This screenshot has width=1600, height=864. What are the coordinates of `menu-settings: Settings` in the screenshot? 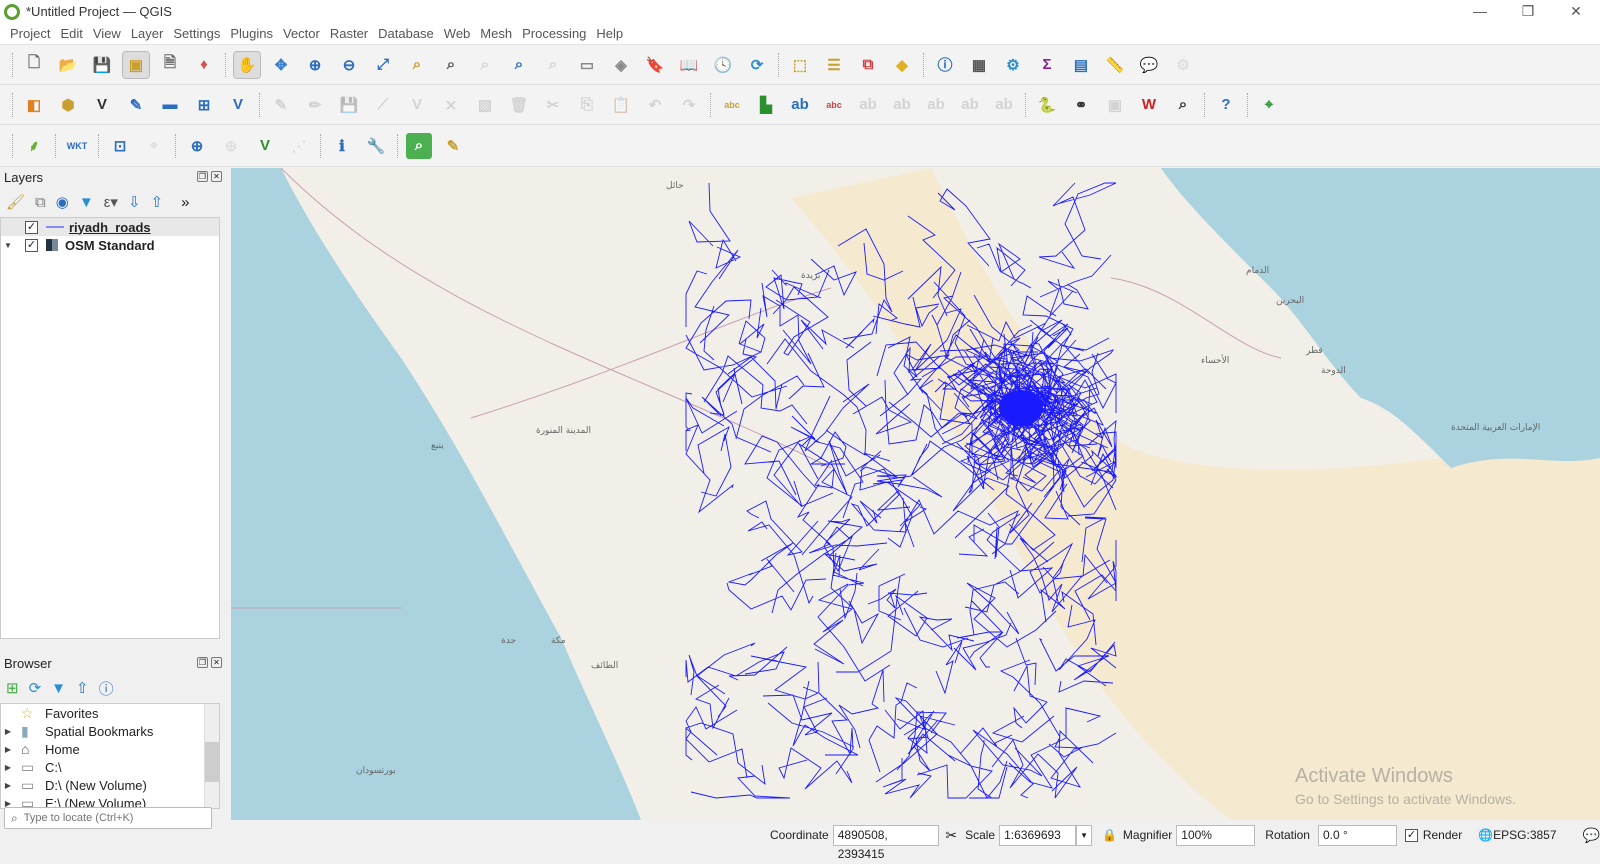 It's located at (196, 33).